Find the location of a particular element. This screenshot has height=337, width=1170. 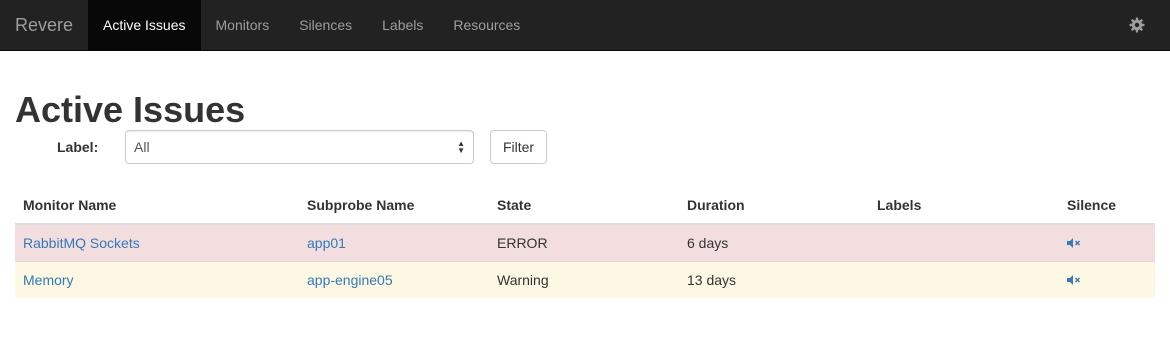

column-header-state: State is located at coordinates (584, 206).